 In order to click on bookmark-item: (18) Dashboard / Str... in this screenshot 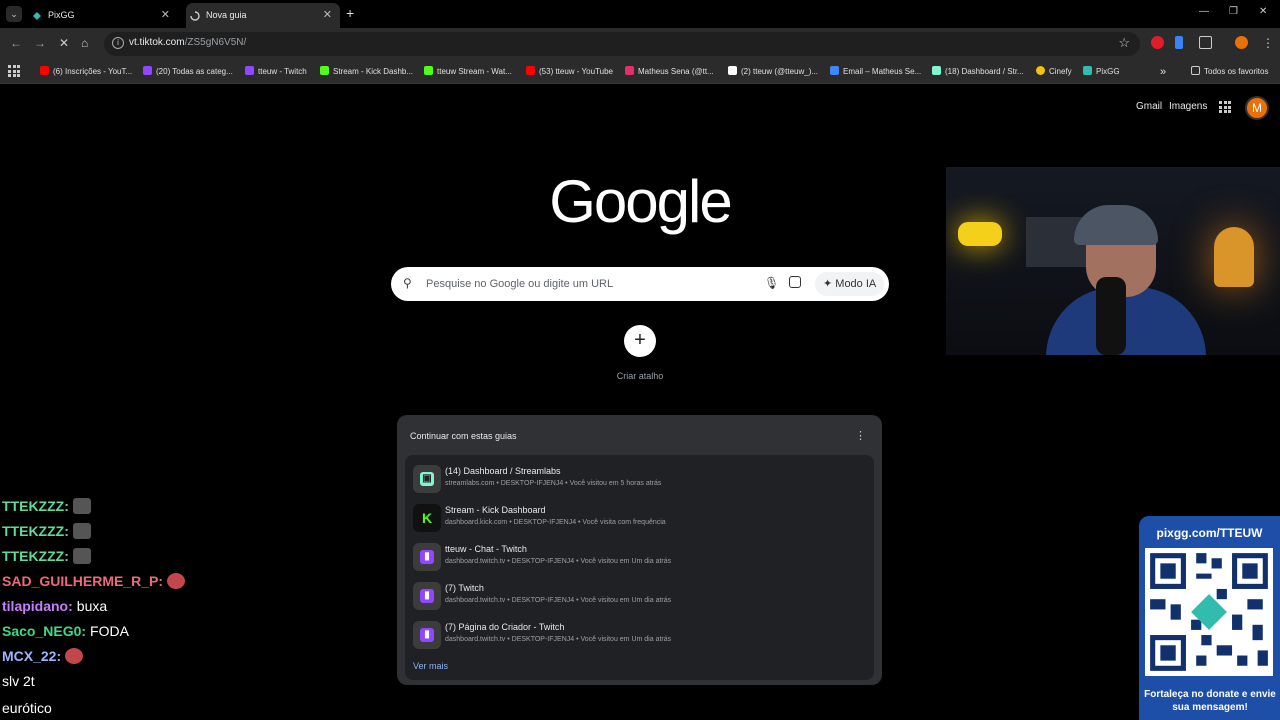, I will do `click(978, 72)`.